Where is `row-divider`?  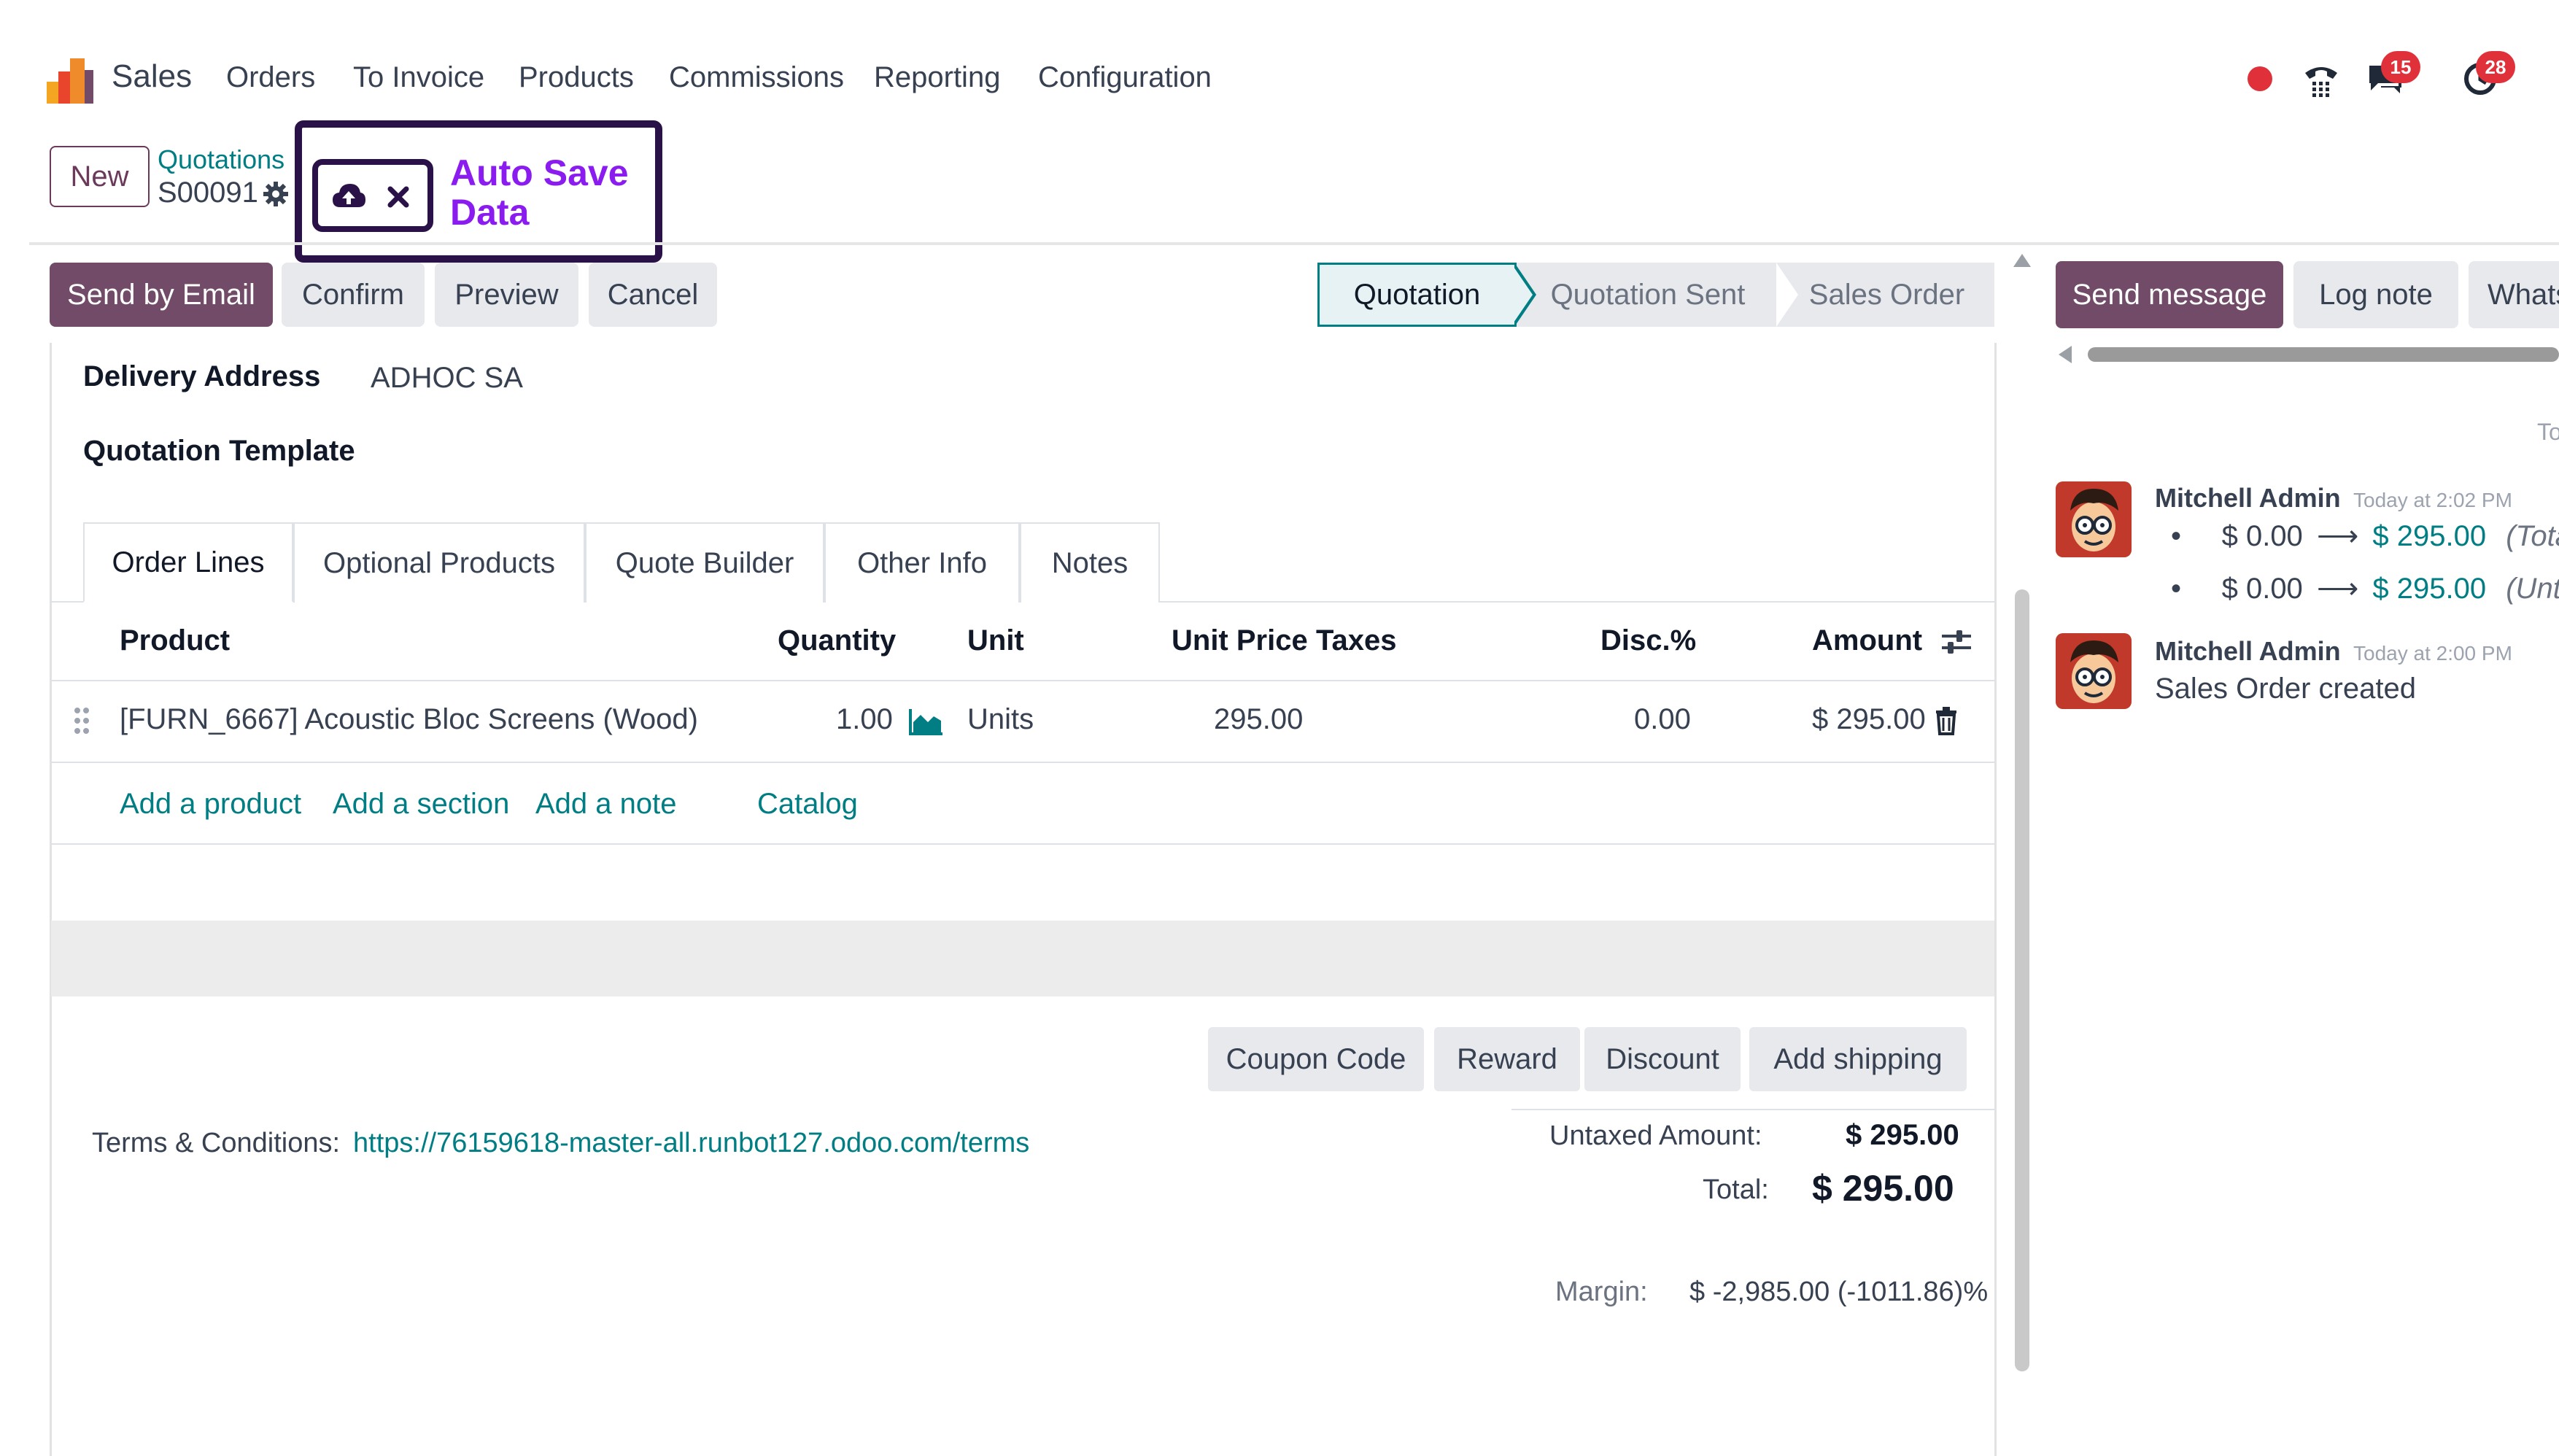
row-divider is located at coordinates (1022, 762).